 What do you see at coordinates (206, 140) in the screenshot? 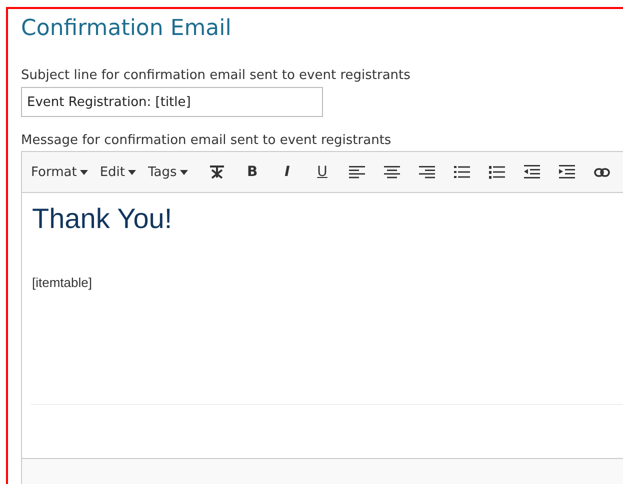
I see `field-label: Message for confirmation email sent to event registrants` at bounding box center [206, 140].